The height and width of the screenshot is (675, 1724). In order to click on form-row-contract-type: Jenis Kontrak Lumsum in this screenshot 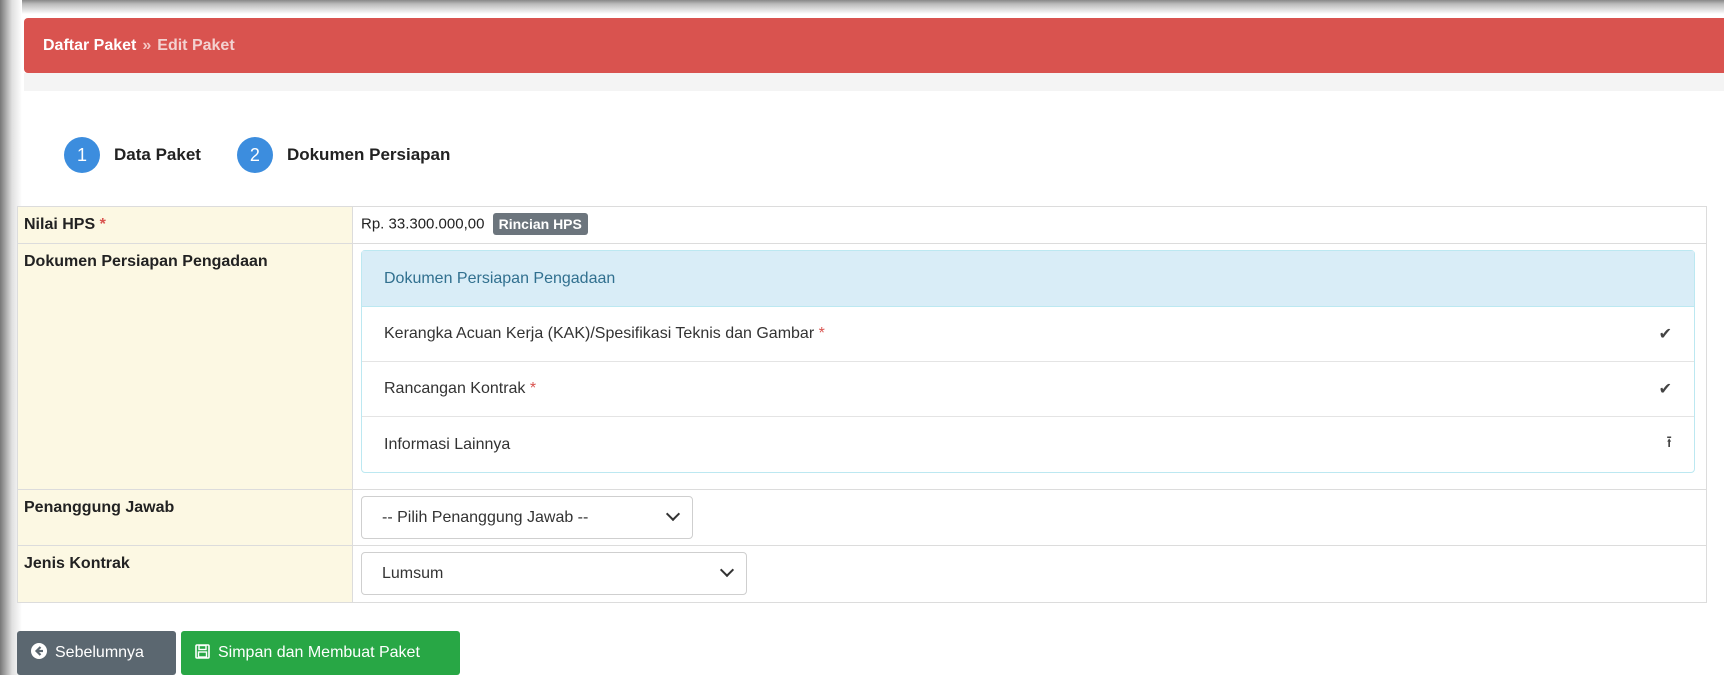, I will do `click(862, 574)`.